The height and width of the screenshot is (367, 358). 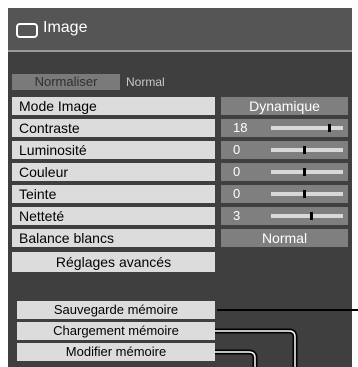 I want to click on page-title: Image, so click(x=65, y=27).